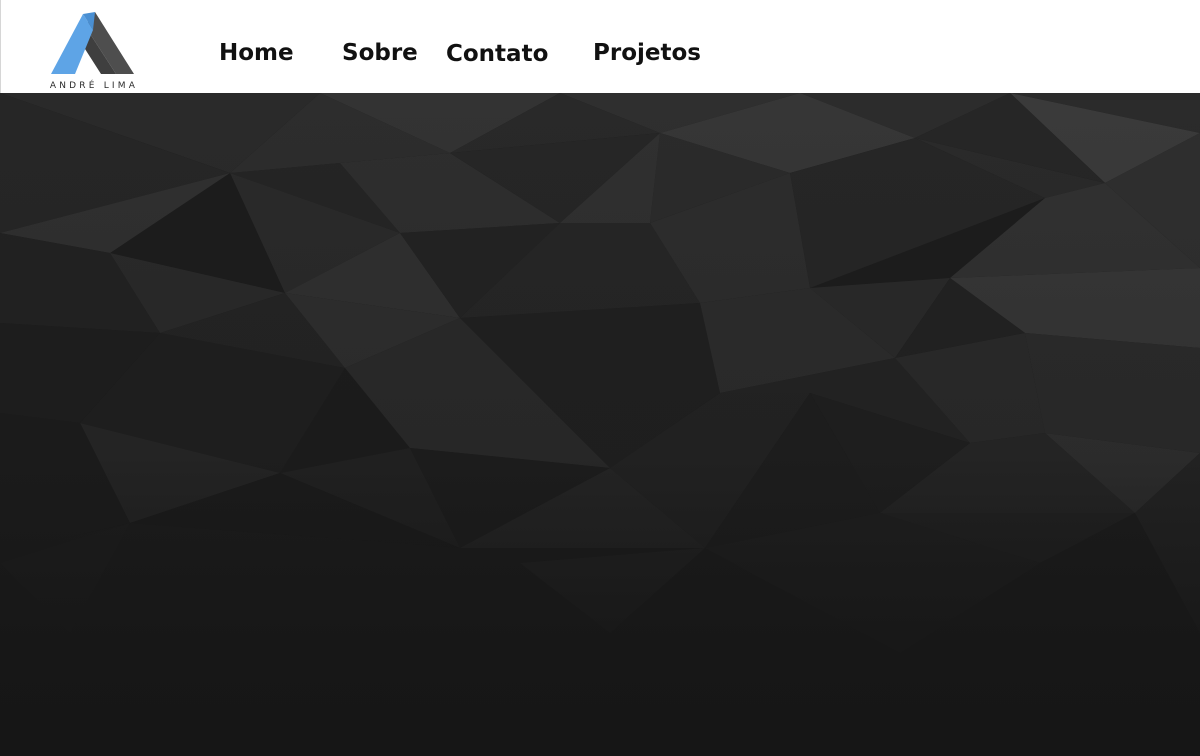  I want to click on nav-link-home: Home, so click(256, 53).